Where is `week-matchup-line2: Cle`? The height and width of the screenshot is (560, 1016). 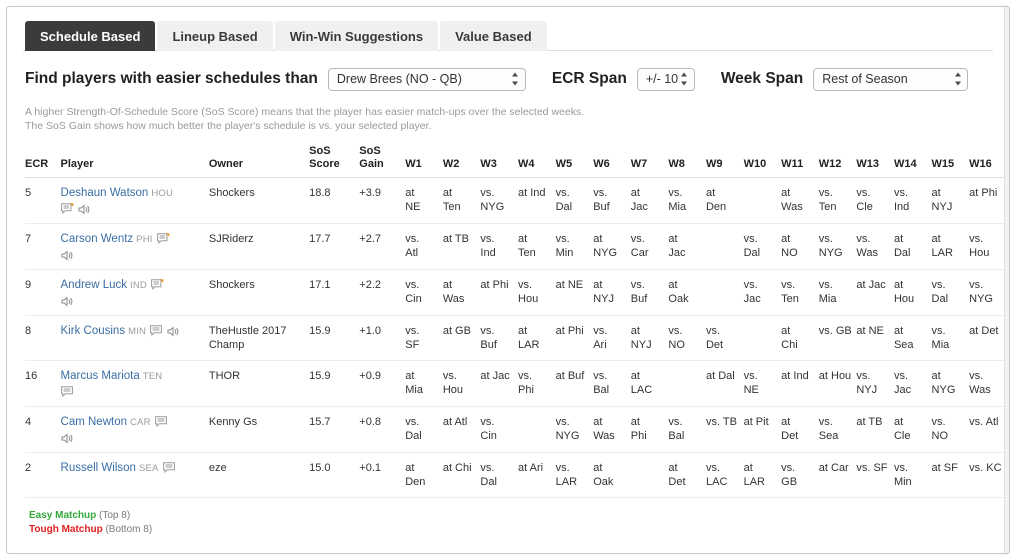 week-matchup-line2: Cle is located at coordinates (902, 436).